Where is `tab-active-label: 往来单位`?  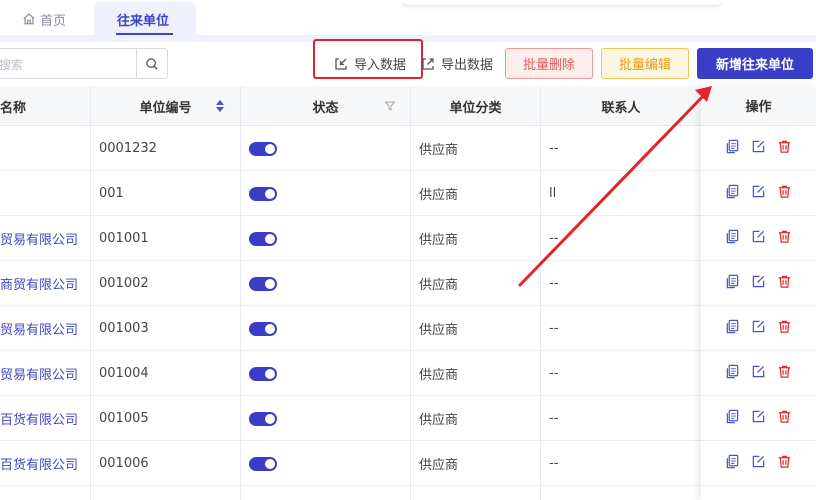
tab-active-label: 往来单位 is located at coordinates (143, 21).